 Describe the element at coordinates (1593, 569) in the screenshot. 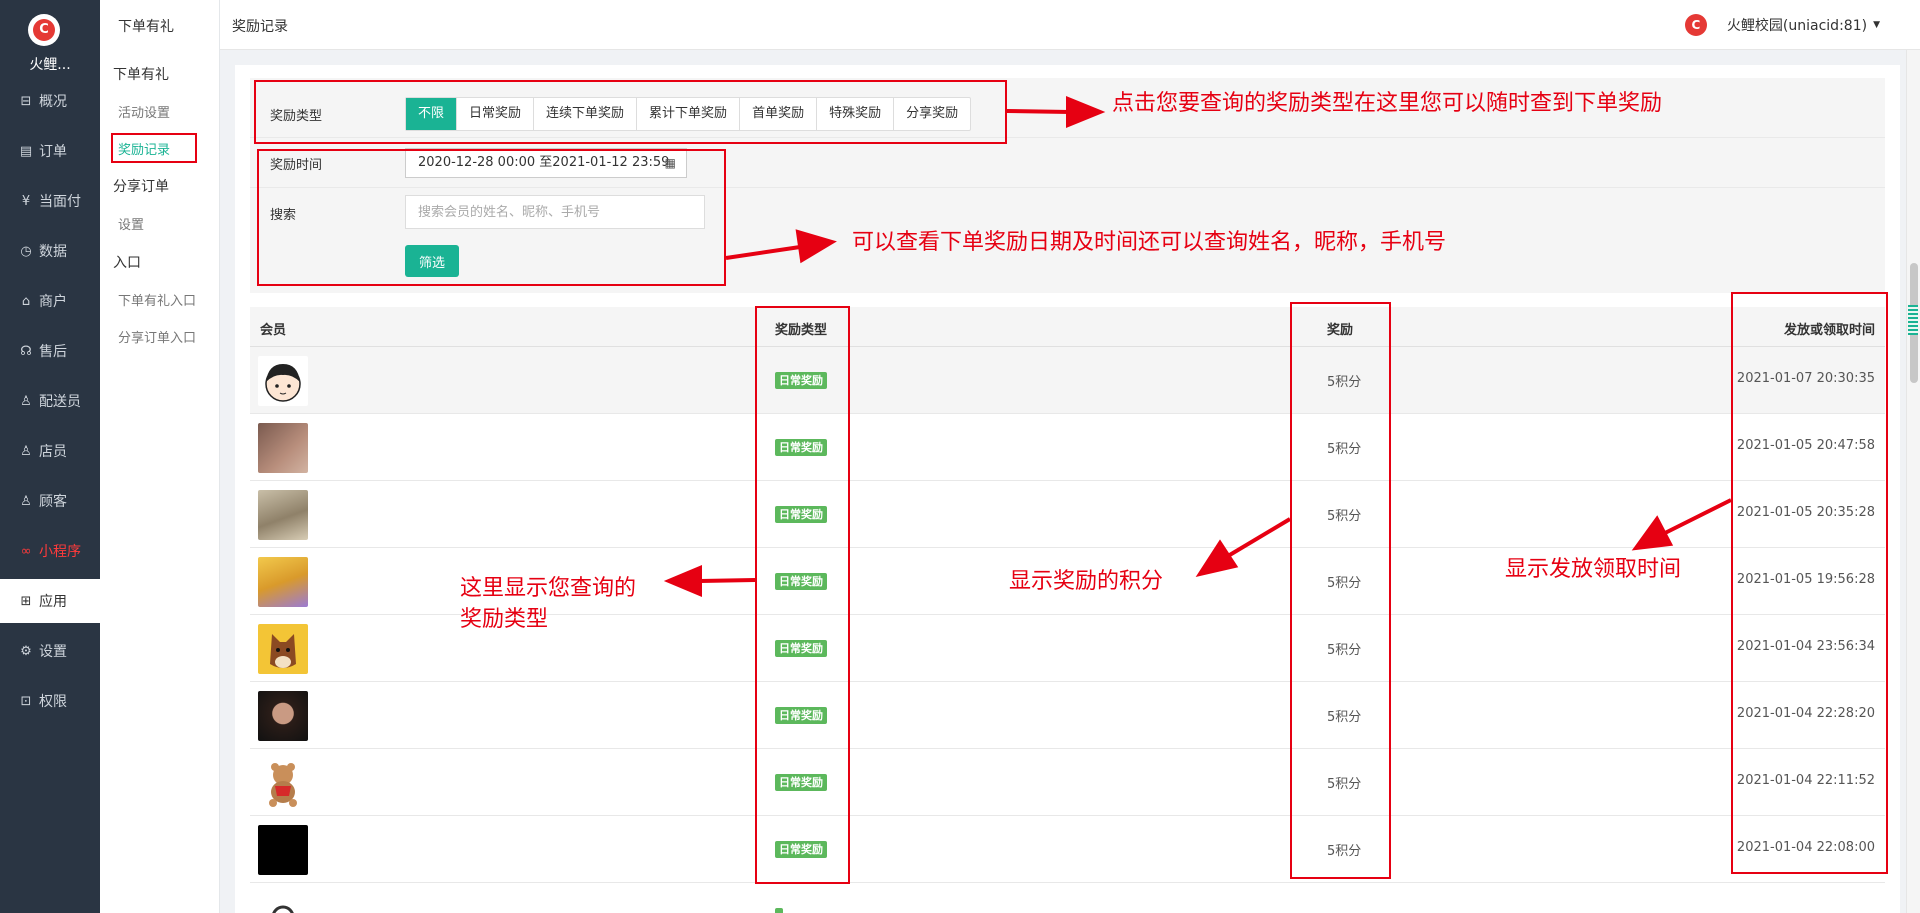

I see `time-column-note: 显示发放领取时间` at that location.